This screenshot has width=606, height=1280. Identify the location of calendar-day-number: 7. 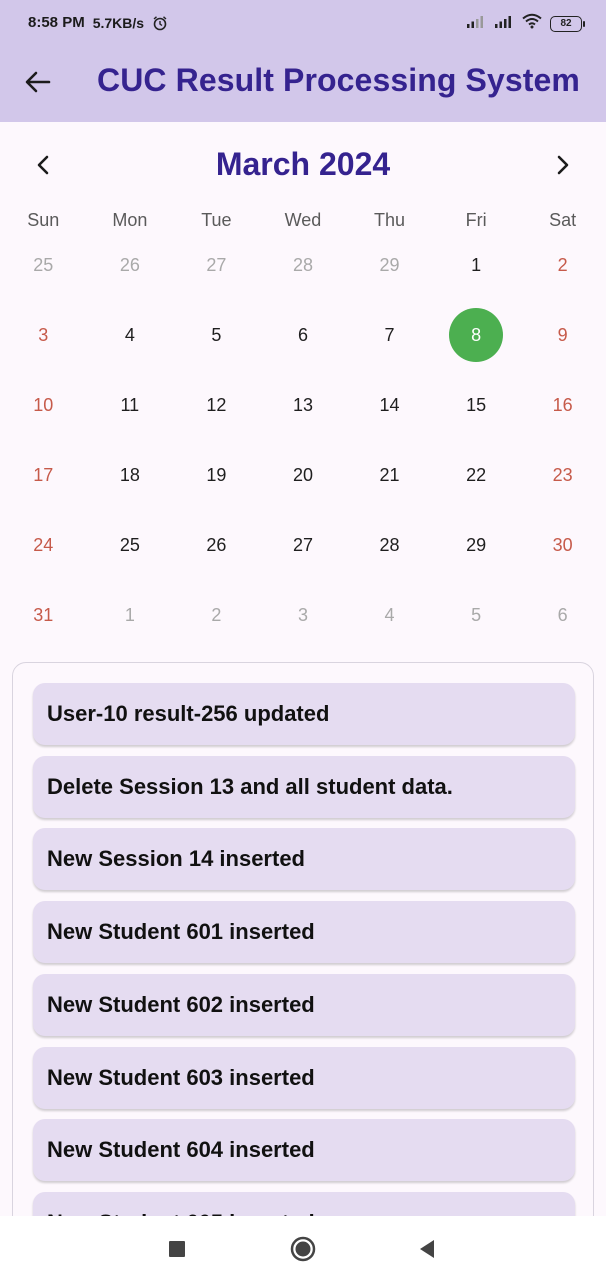
(389, 334).